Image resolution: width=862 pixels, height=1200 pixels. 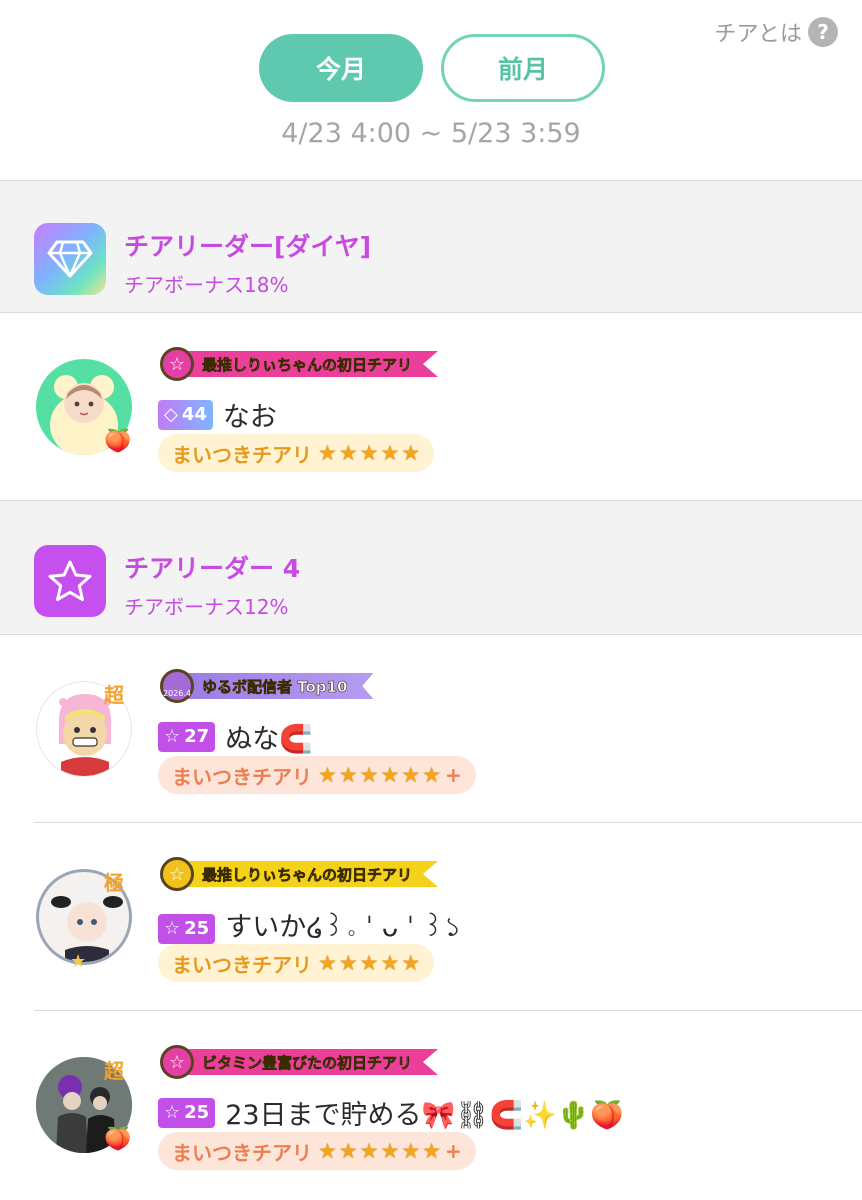 I want to click on banner-label: ゆるボ配信者 Top10, so click(x=281, y=686).